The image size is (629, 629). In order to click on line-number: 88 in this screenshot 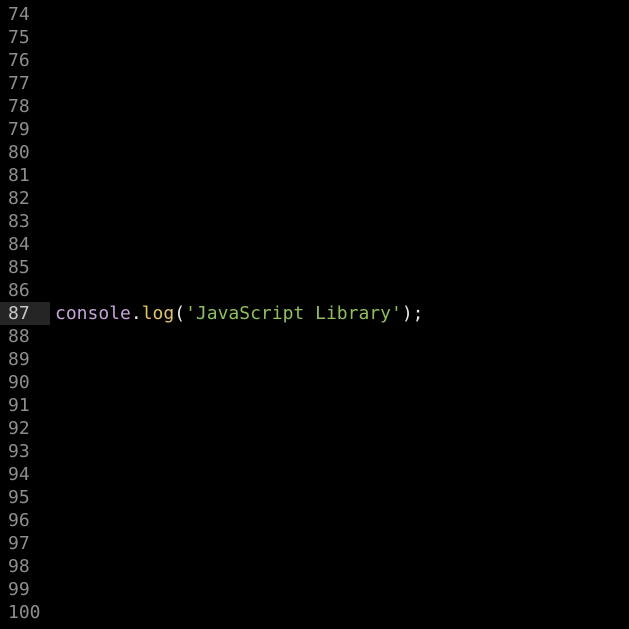, I will do `click(19, 336)`.